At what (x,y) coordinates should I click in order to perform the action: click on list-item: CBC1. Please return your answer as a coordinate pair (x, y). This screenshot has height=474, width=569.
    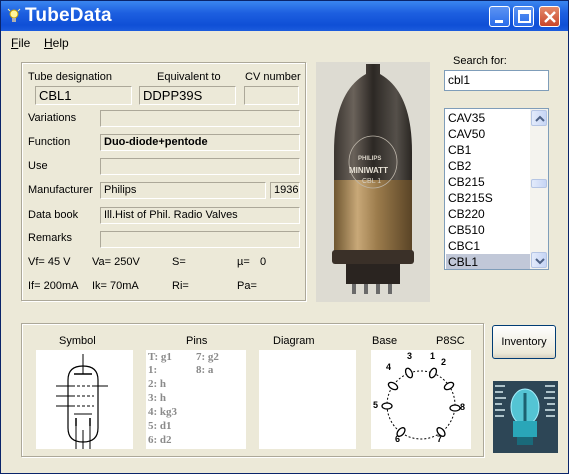
    Looking at the image, I should click on (488, 246).